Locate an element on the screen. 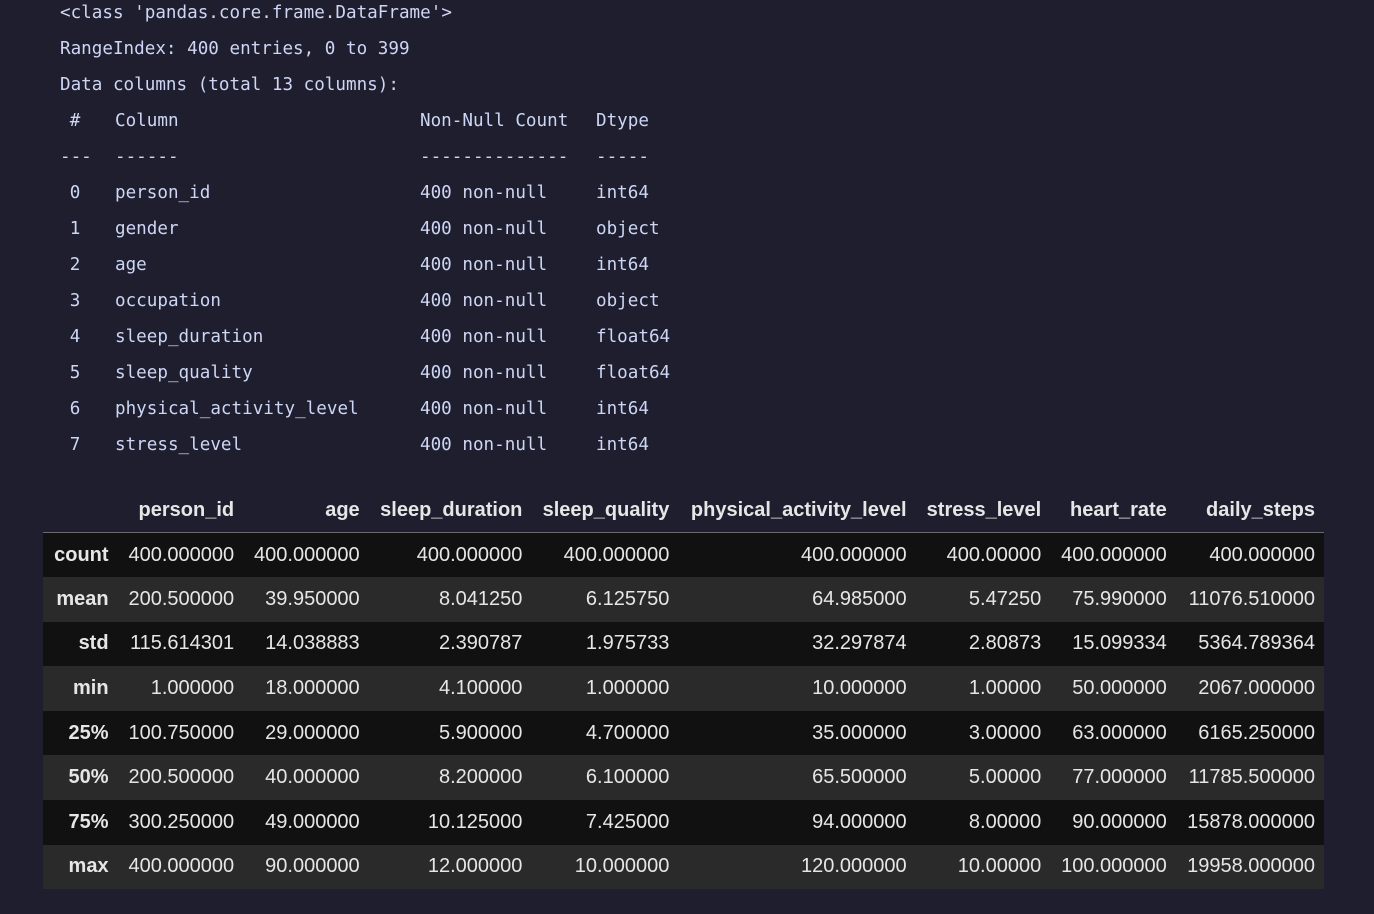 The width and height of the screenshot is (1374, 914). table-cell: 10.125000 is located at coordinates (475, 821).